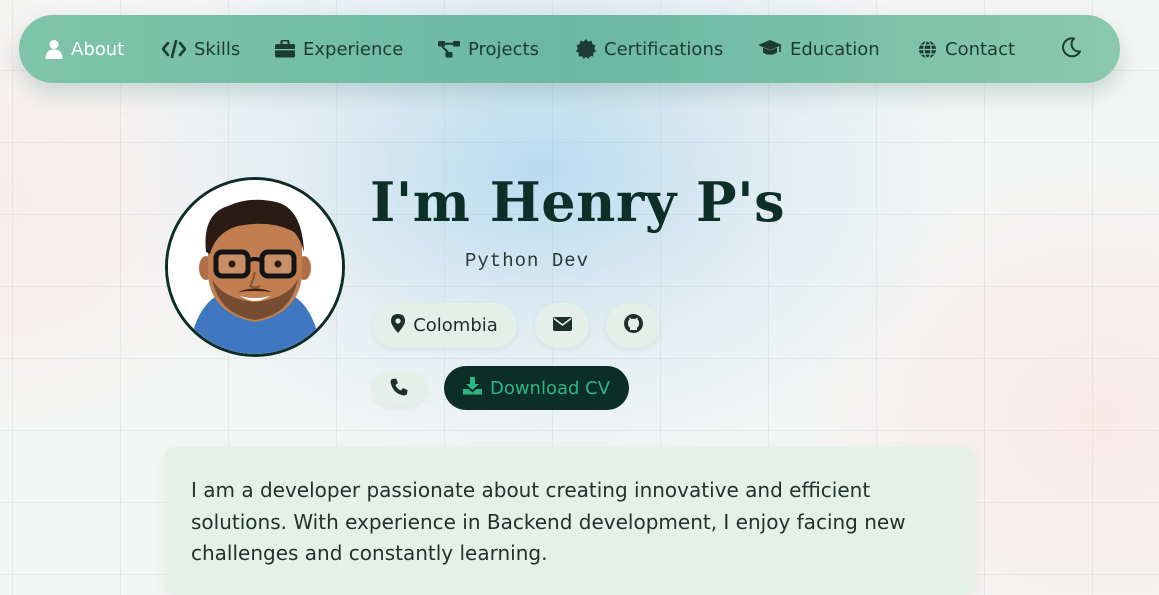 The height and width of the screenshot is (595, 1159). I want to click on nav-item-label: Education, so click(835, 49).